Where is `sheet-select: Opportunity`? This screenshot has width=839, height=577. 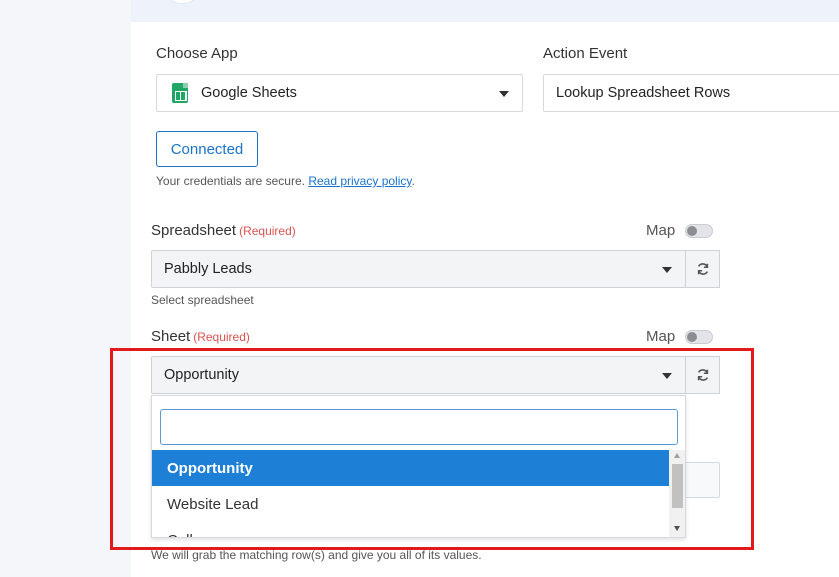
sheet-select: Opportunity is located at coordinates (418, 375).